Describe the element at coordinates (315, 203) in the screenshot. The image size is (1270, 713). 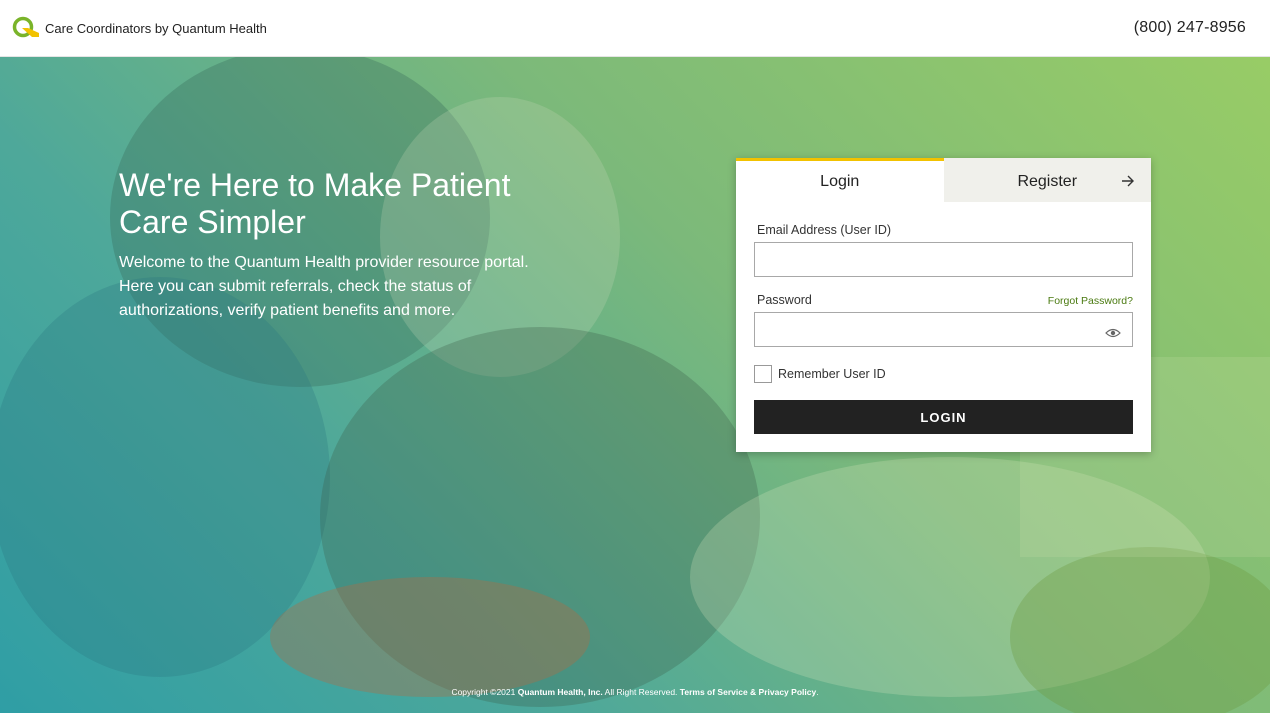
I see `hero-headline: We're Here to Make Patient Care Simpler` at that location.